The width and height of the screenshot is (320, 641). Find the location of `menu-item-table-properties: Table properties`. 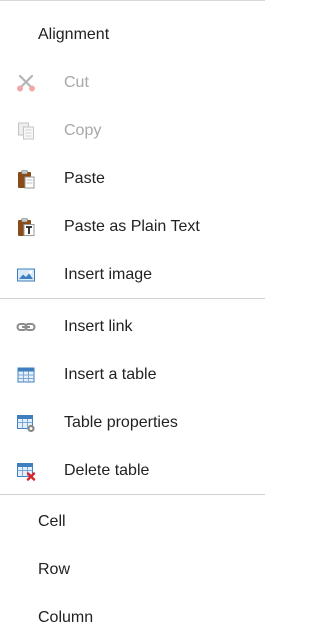

menu-item-table-properties: Table properties is located at coordinates (132, 423).